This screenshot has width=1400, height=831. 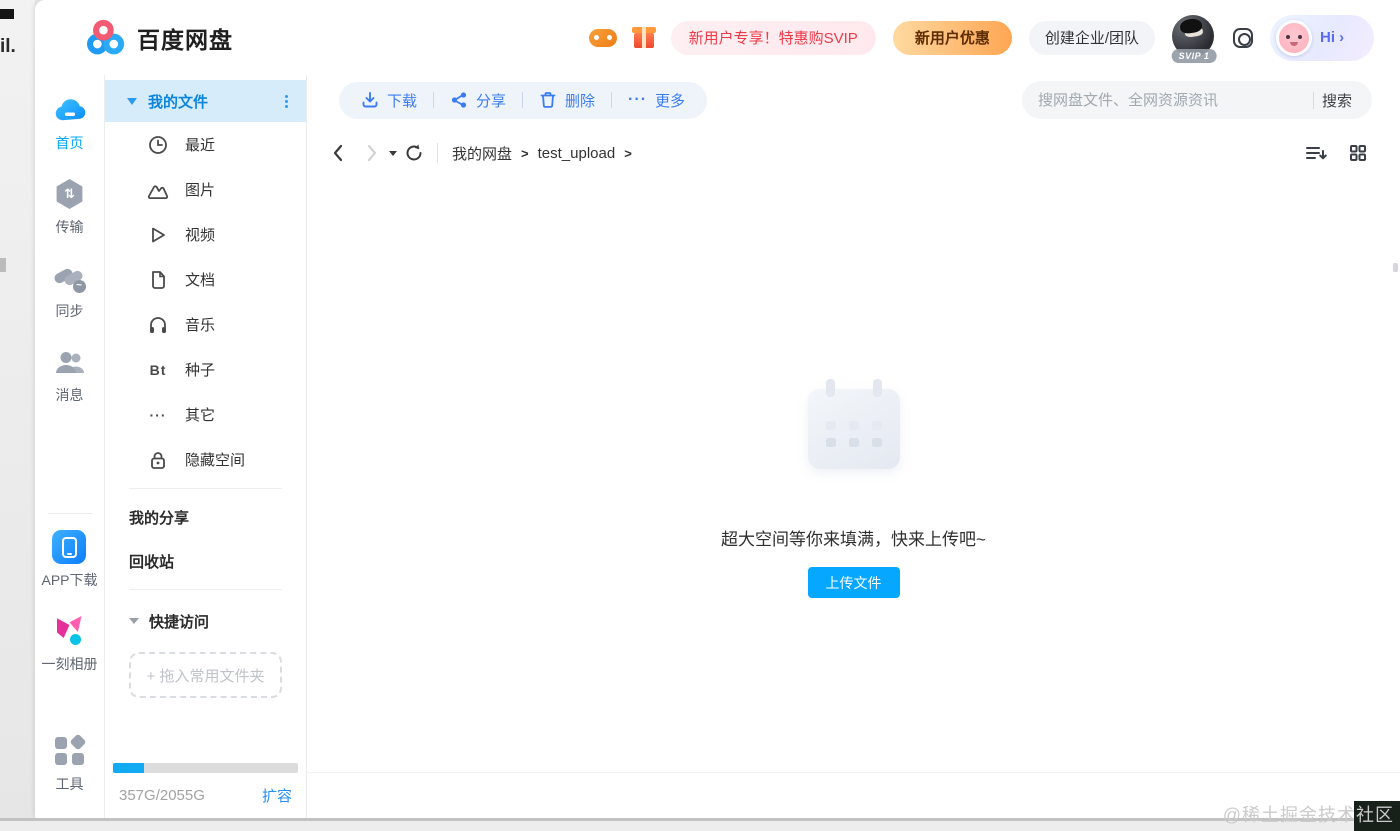 What do you see at coordinates (69, 580) in the screenshot?
I see `rail-label-app-download: APP下载` at bounding box center [69, 580].